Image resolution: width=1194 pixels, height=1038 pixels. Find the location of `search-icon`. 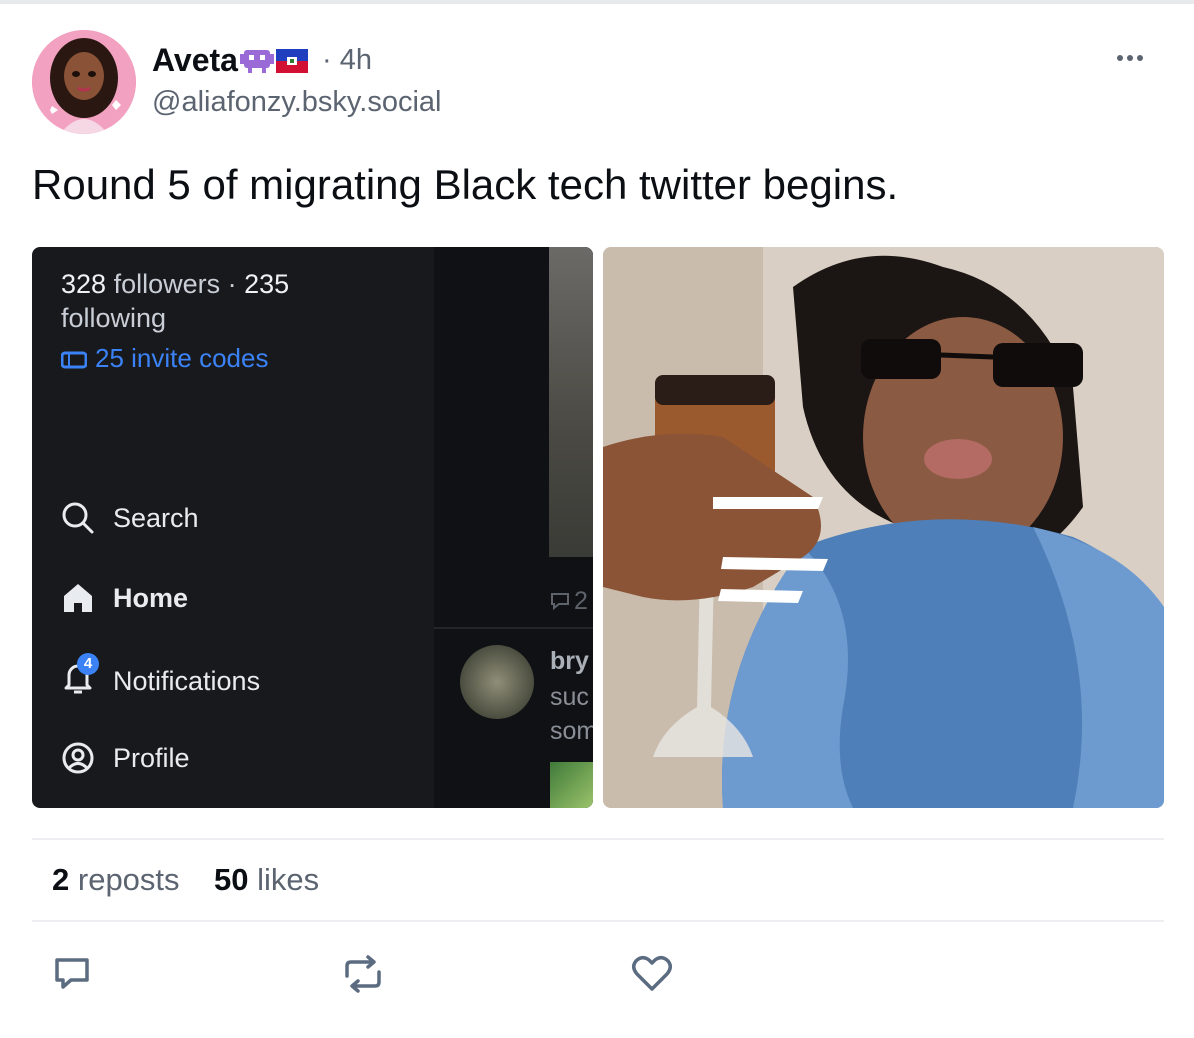

search-icon is located at coordinates (78, 518).